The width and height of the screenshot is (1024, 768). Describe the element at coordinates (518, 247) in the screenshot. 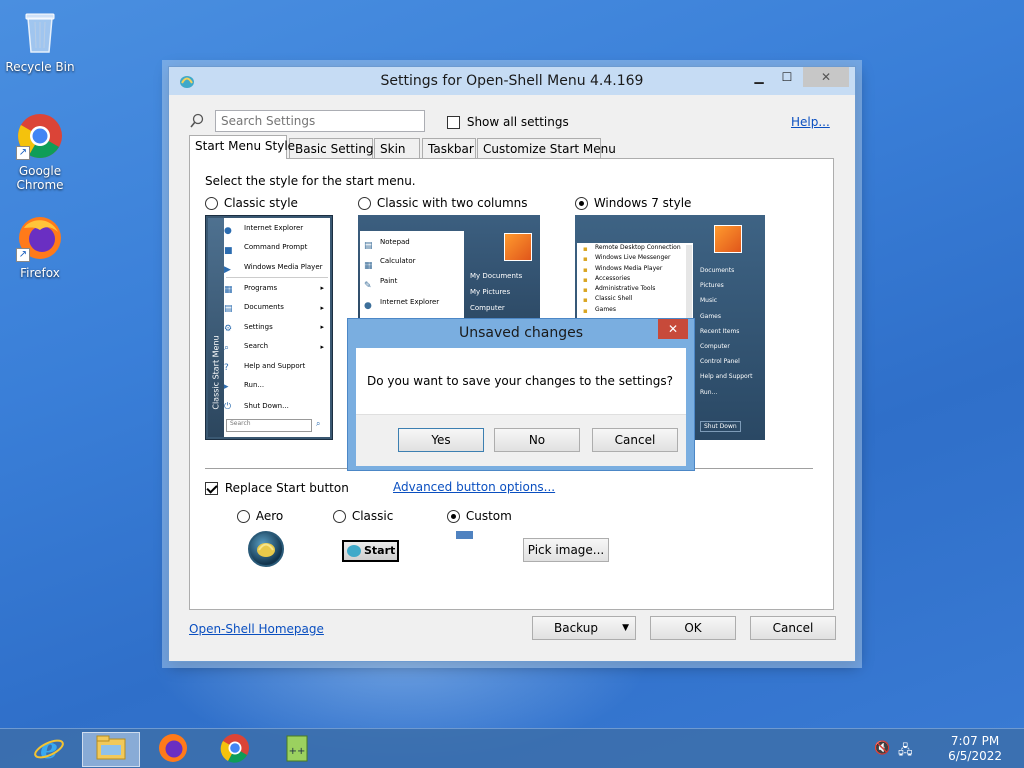

I see `user-picture` at that location.